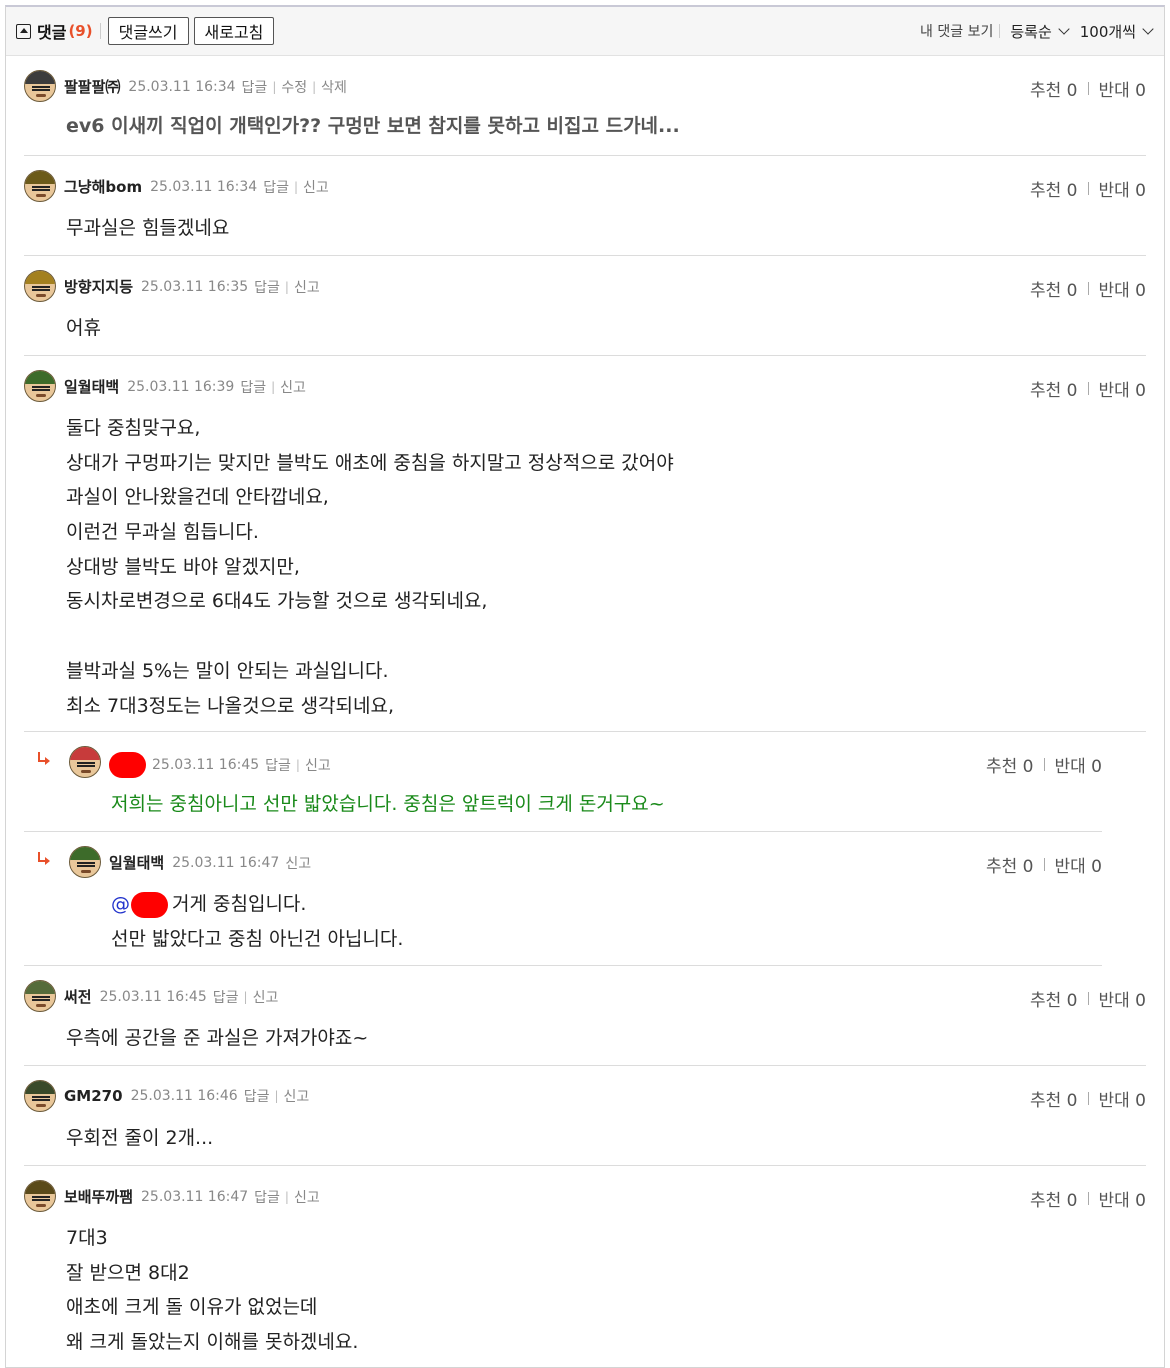  What do you see at coordinates (370, 532) in the screenshot?
I see `comment-line: 이런건 무과실 힘듭니다.` at bounding box center [370, 532].